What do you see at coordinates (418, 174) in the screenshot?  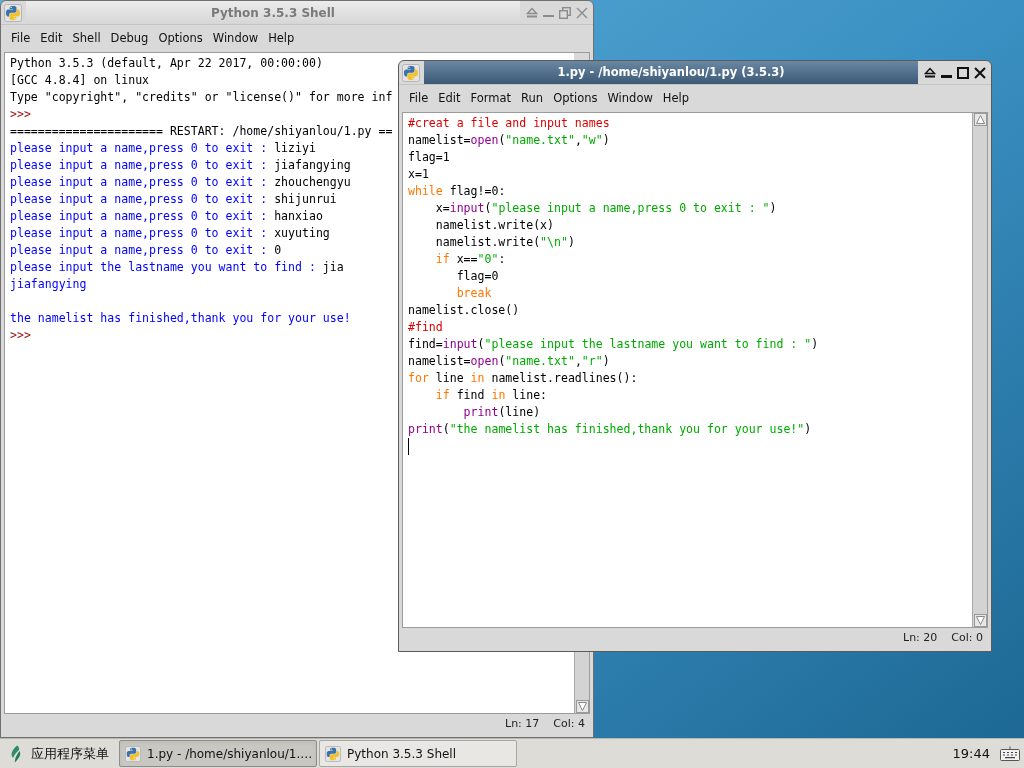 I see `code-line: x=1` at bounding box center [418, 174].